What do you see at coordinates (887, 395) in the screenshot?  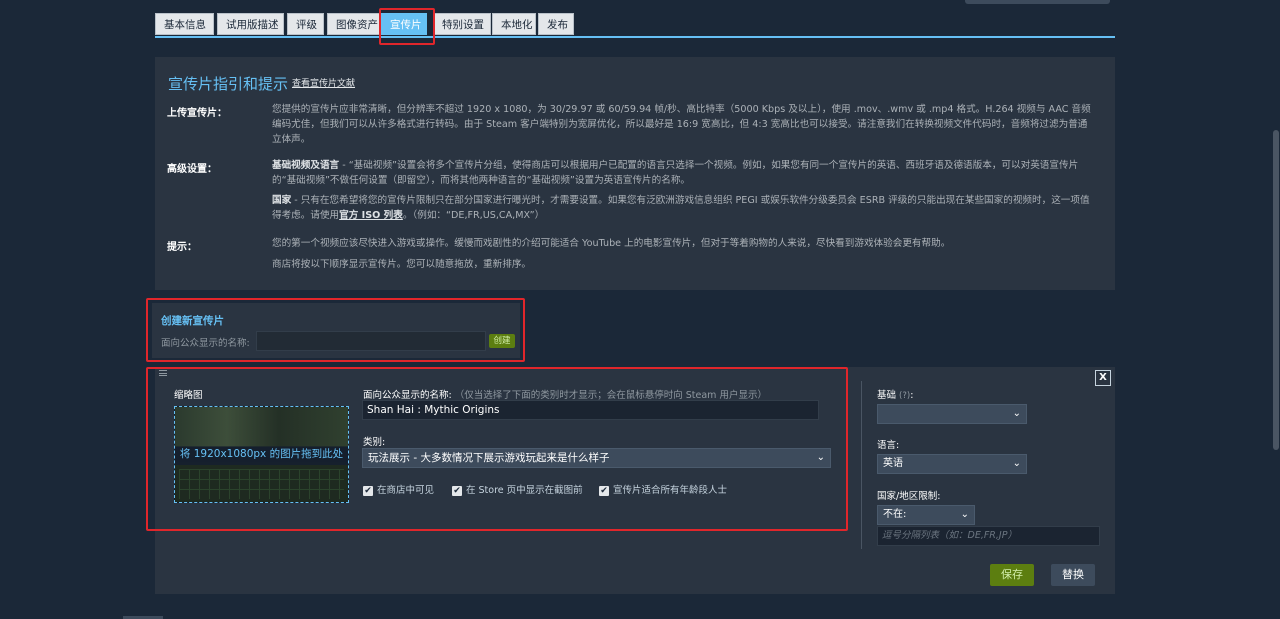 I see `base-video-label-text: 基础` at bounding box center [887, 395].